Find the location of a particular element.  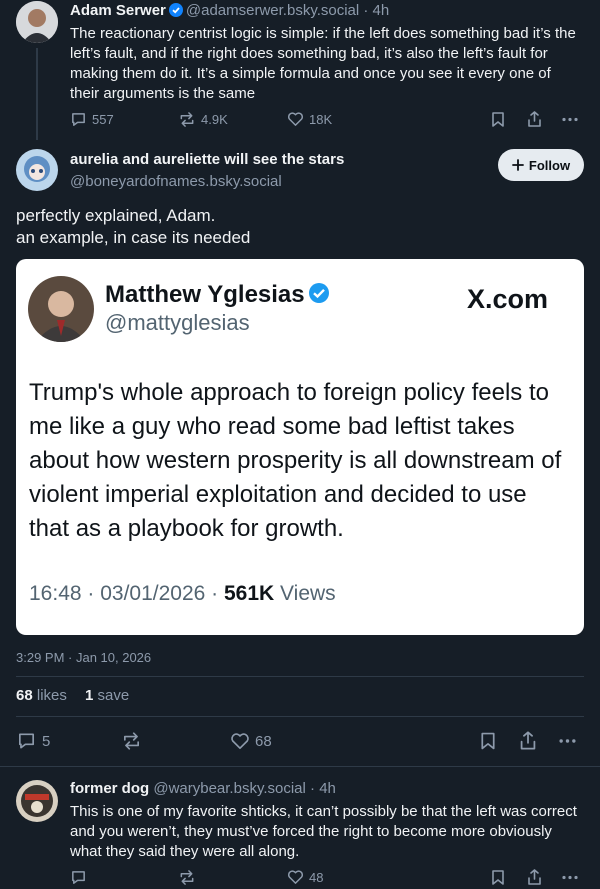

author-handle: @warybear.bsky.social is located at coordinates (229, 788).